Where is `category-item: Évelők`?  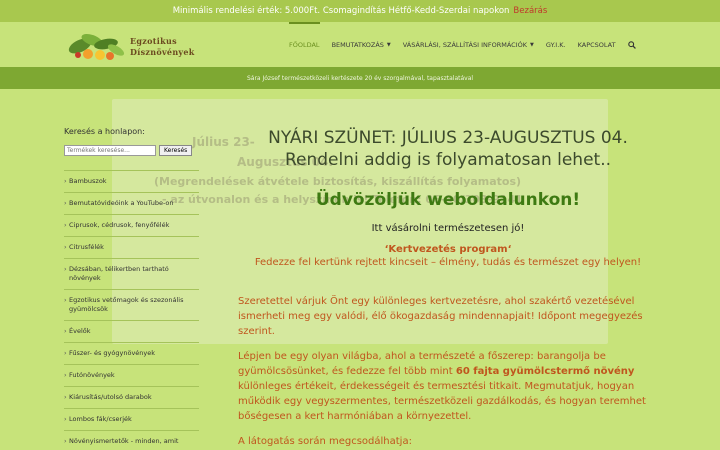 category-item: Évelők is located at coordinates (131, 332).